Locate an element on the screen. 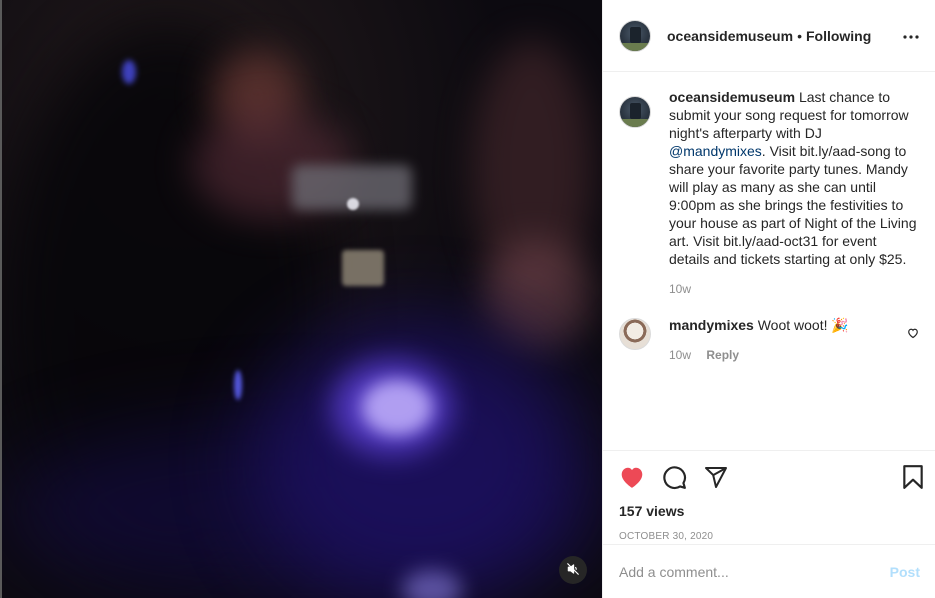 The width and height of the screenshot is (935, 598). comment-item: mandymixes Woot woot! 🎉 10w Reply is located at coordinates (769, 340).